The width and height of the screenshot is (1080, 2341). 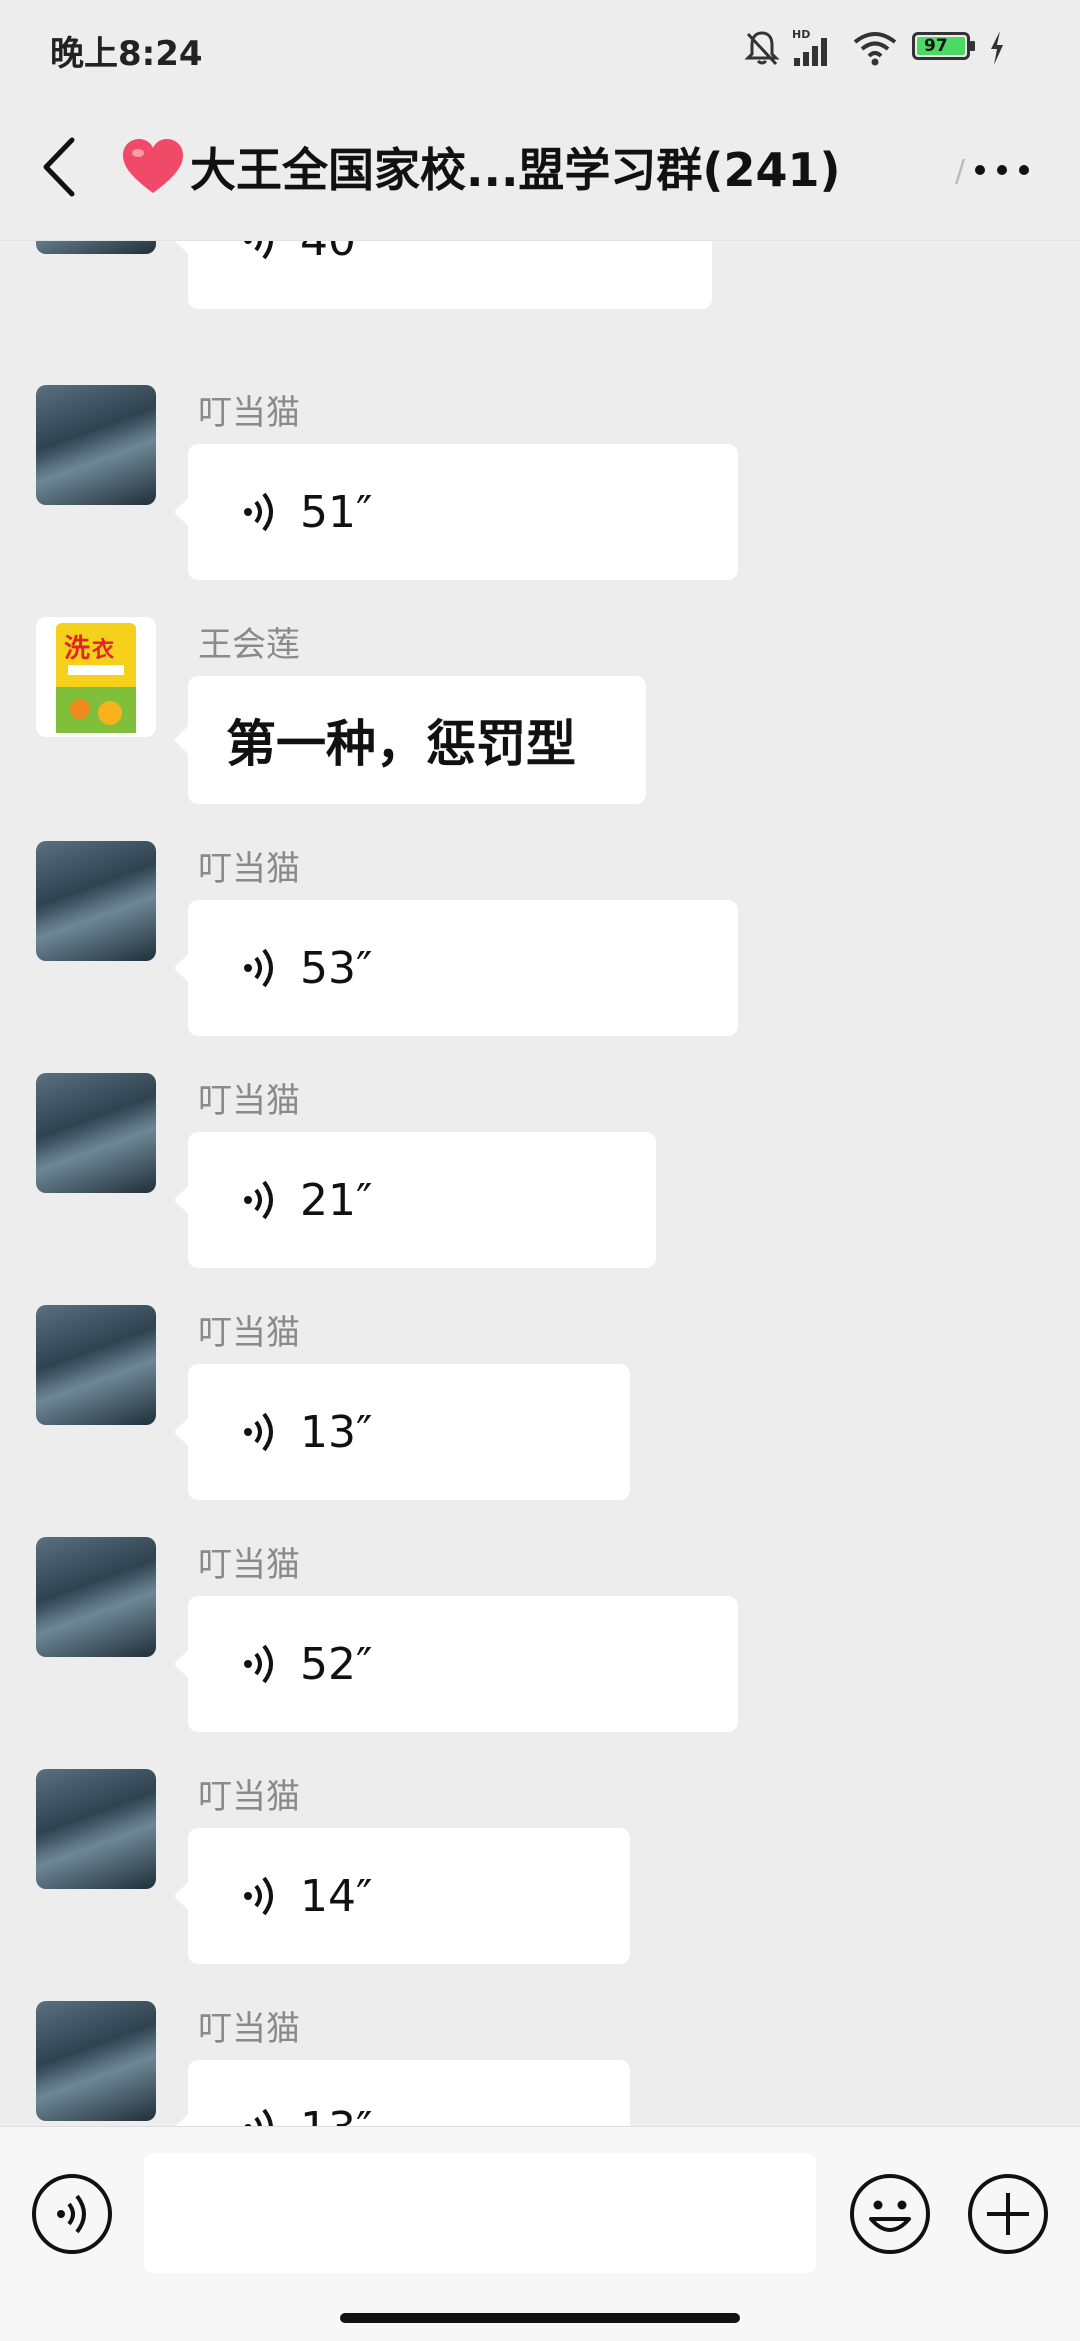 What do you see at coordinates (126, 54) in the screenshot?
I see `status-time: 晚上8:24` at bounding box center [126, 54].